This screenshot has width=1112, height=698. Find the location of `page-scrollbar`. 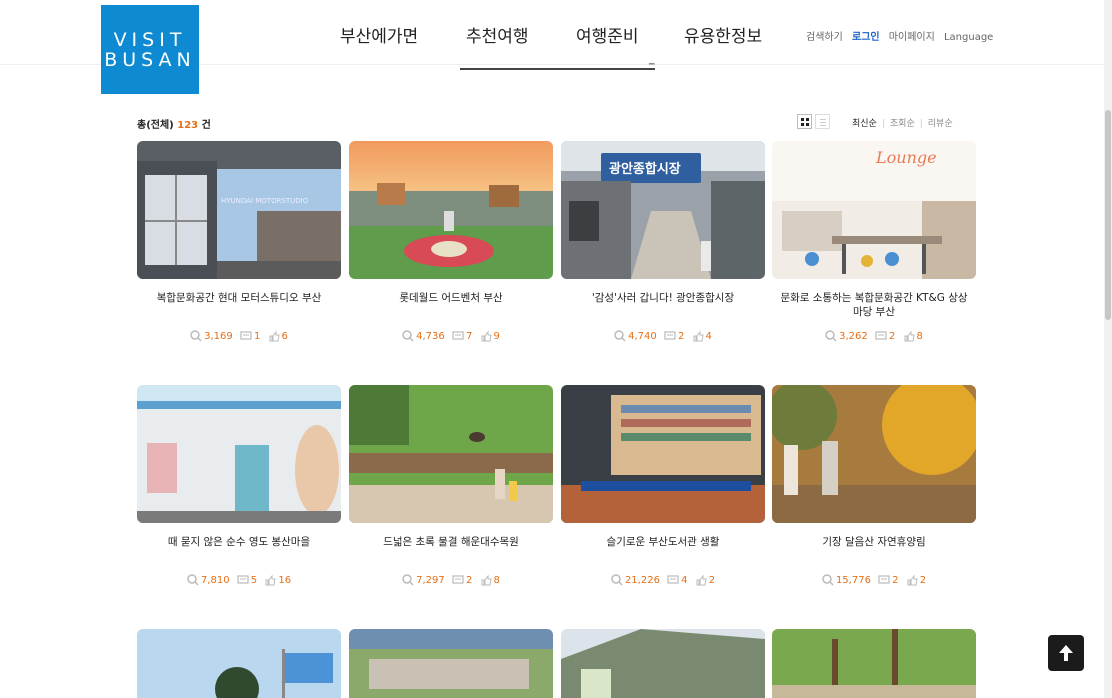

page-scrollbar is located at coordinates (1108, 349).